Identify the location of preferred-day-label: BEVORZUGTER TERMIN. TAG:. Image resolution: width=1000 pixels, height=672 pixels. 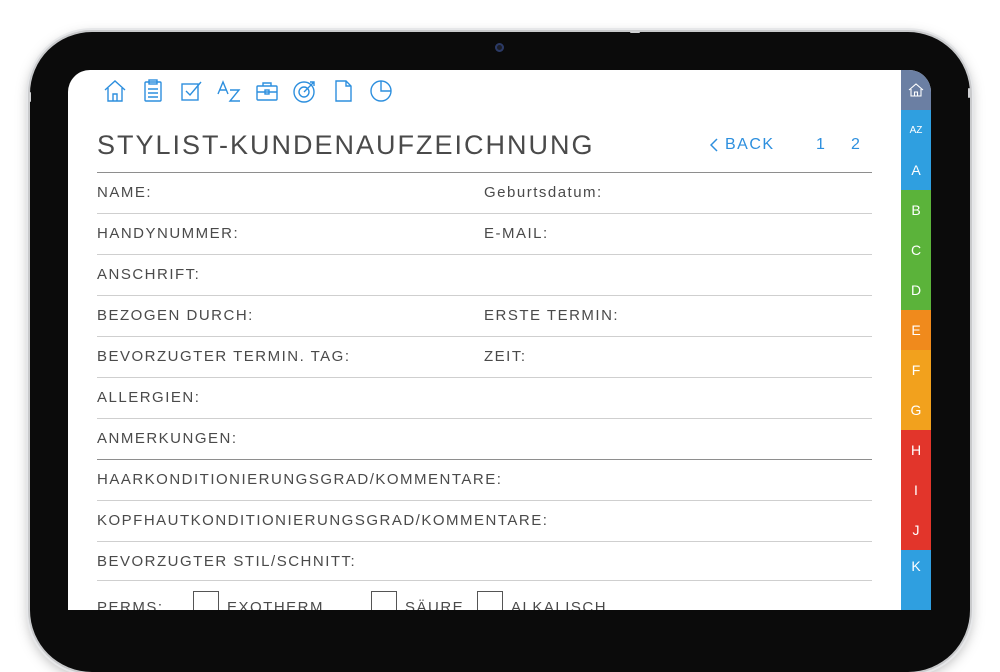
(224, 356).